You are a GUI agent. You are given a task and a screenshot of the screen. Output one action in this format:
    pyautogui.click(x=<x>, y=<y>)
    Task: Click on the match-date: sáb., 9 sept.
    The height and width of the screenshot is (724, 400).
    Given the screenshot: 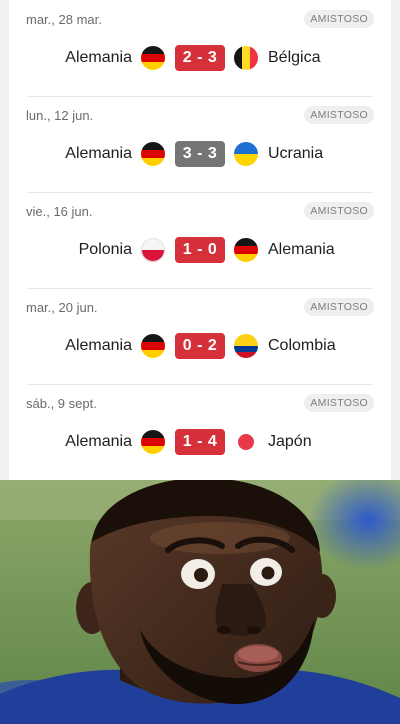 What is the action you would take?
    pyautogui.click(x=61, y=403)
    